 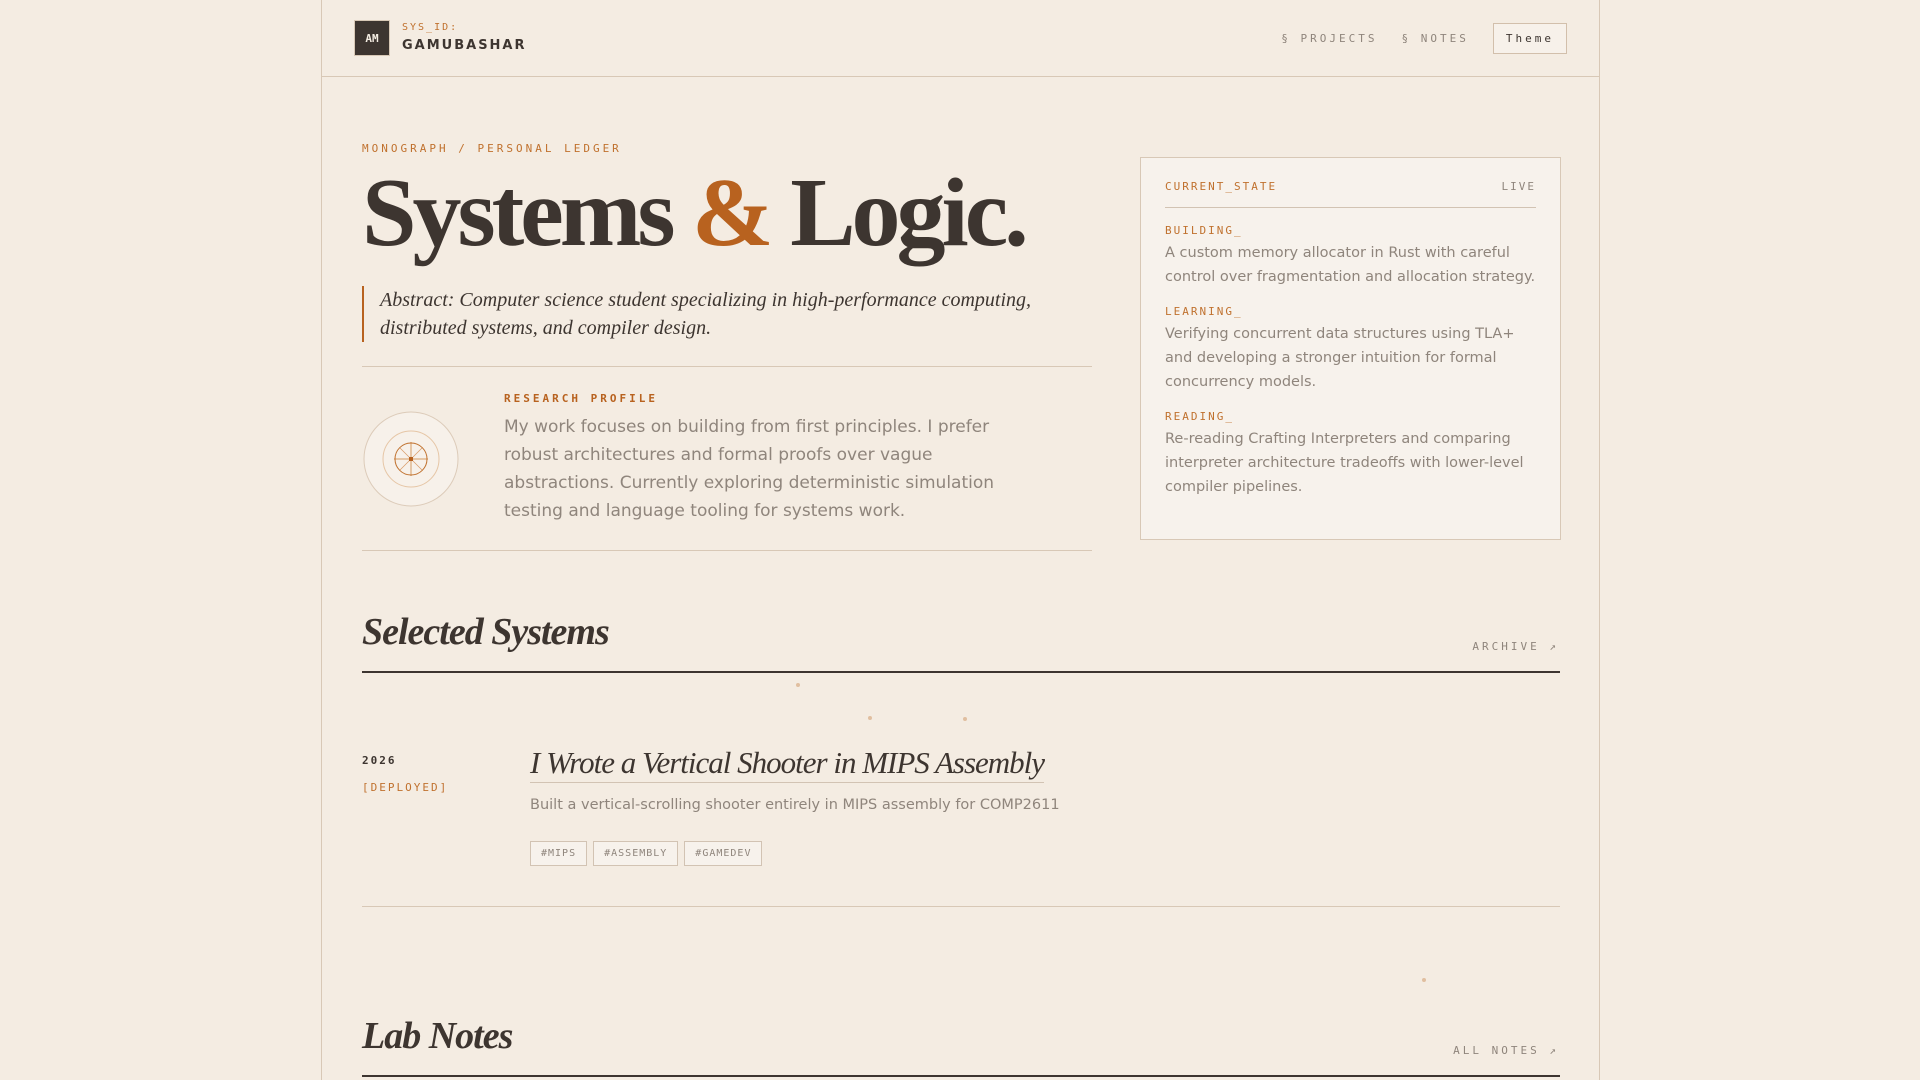 I want to click on username: GAMUBASHAR, so click(x=464, y=45).